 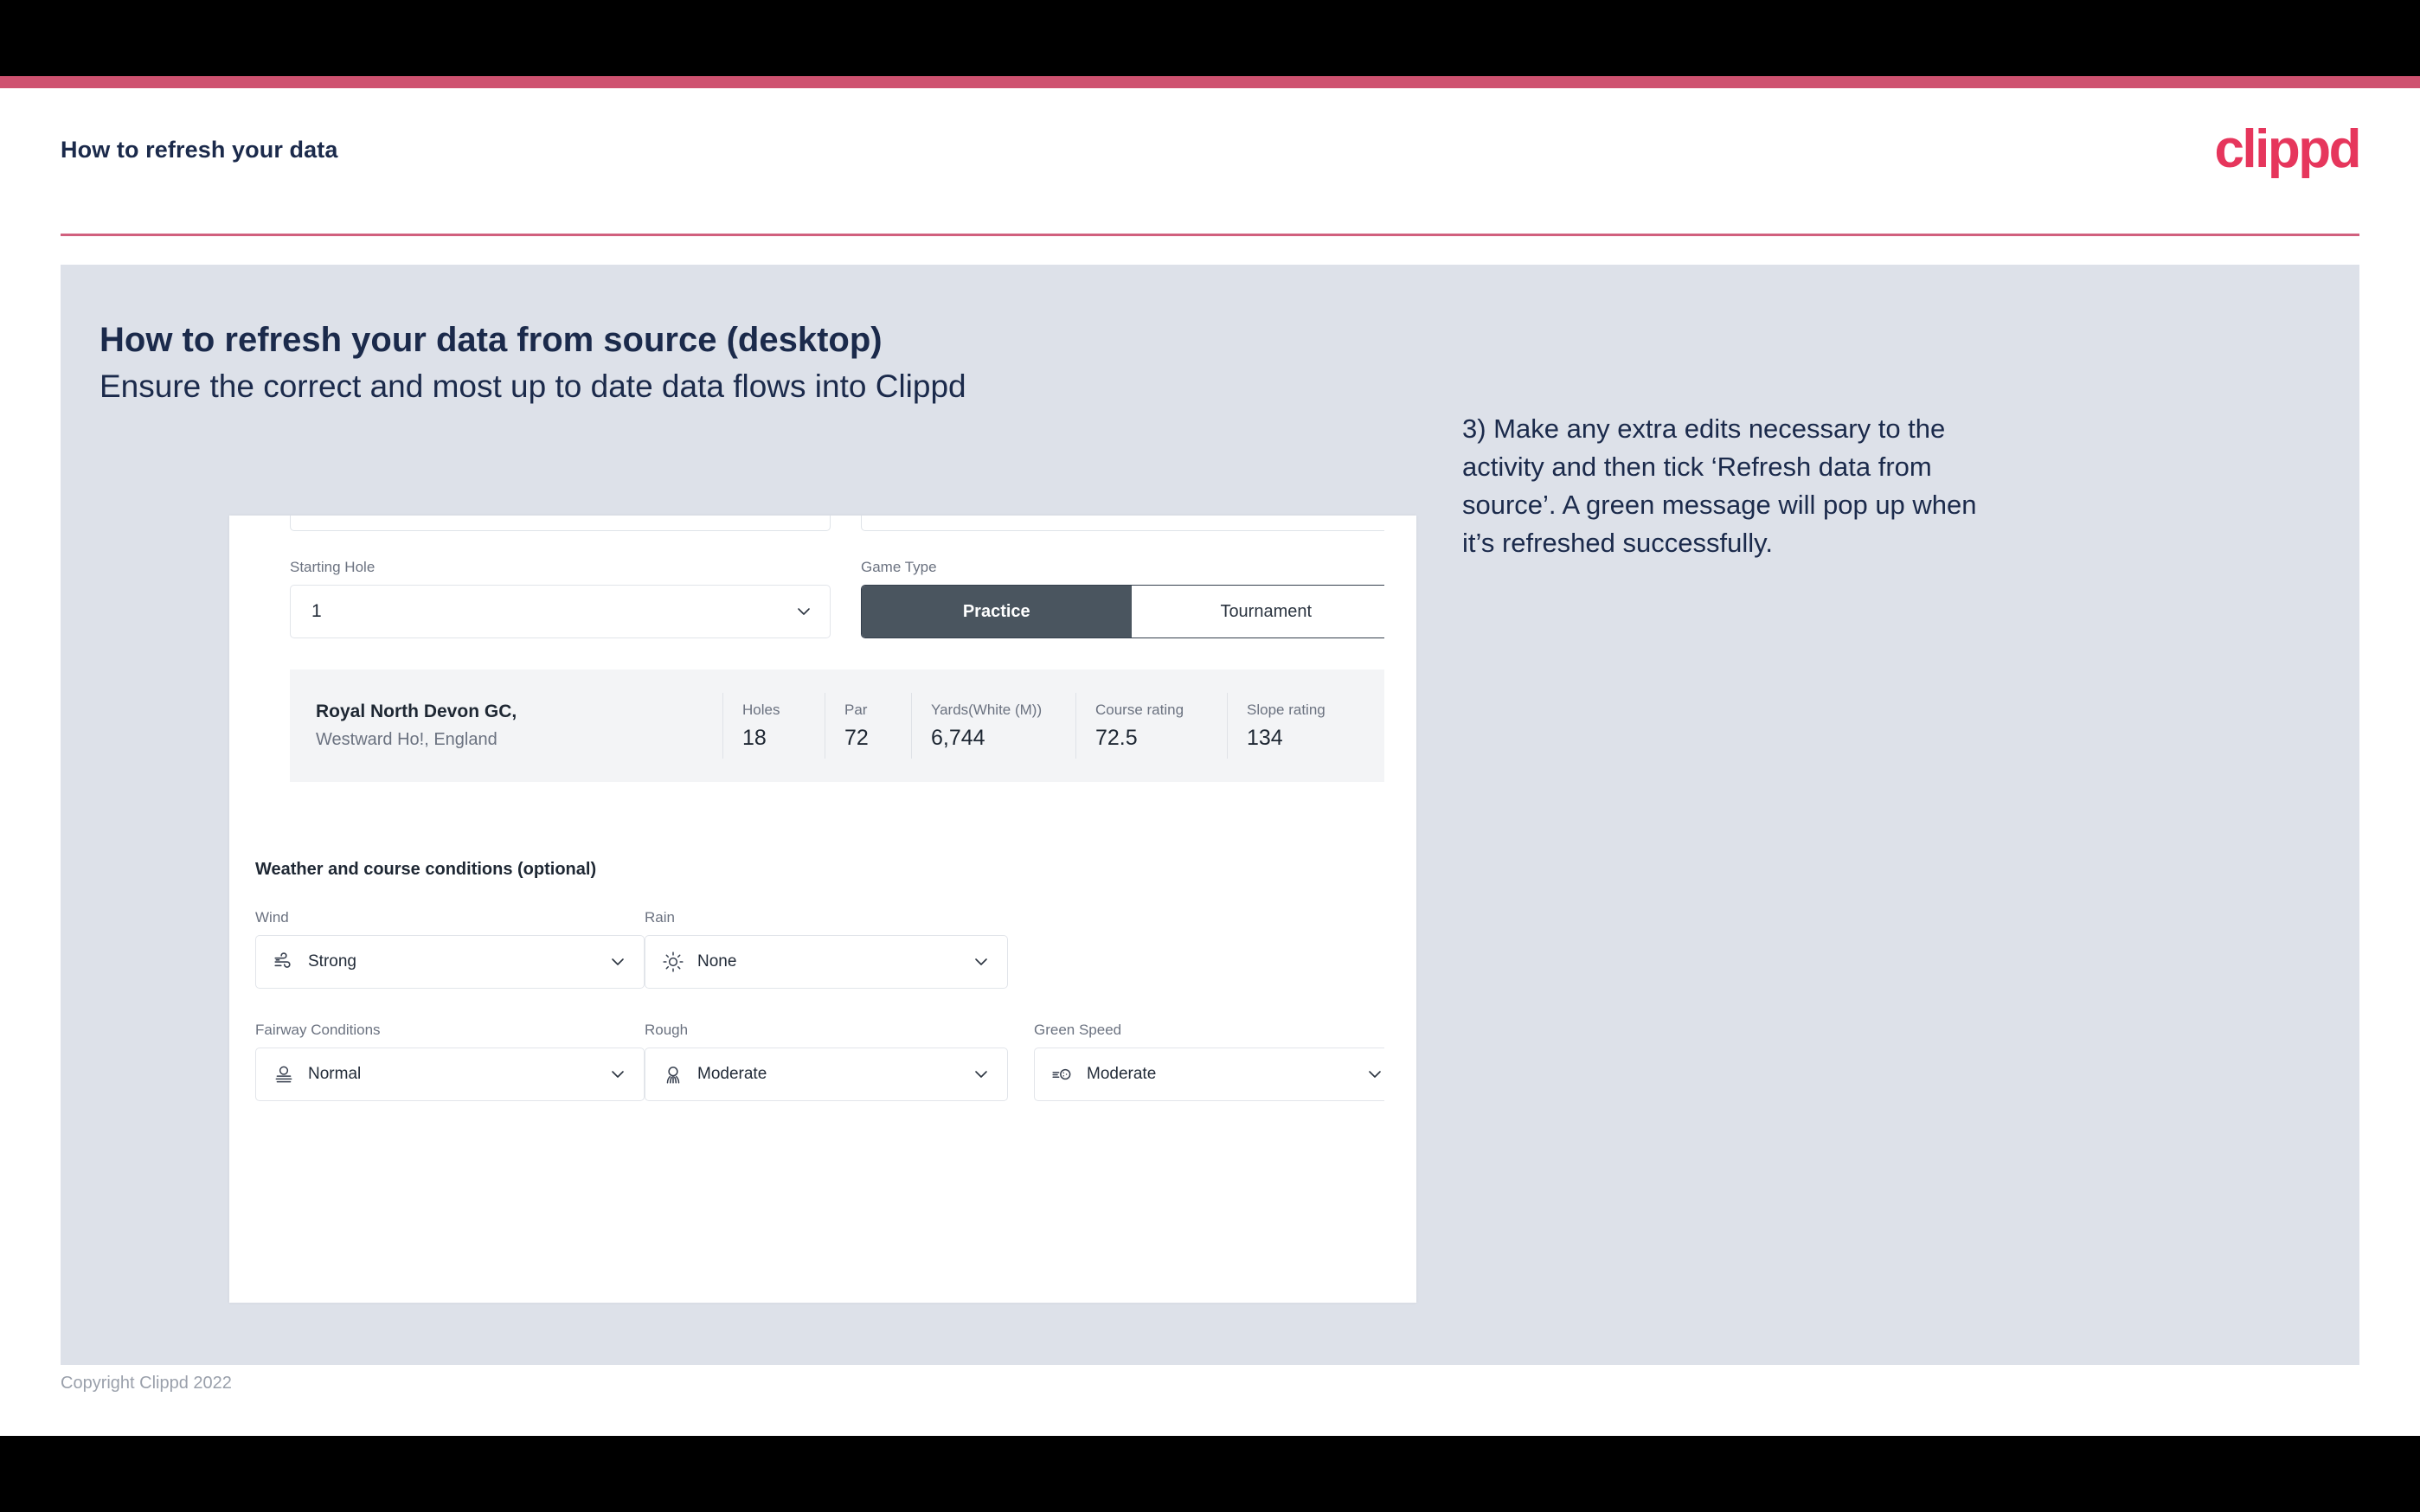 What do you see at coordinates (1116, 737) in the screenshot?
I see `stat-value: 72.5` at bounding box center [1116, 737].